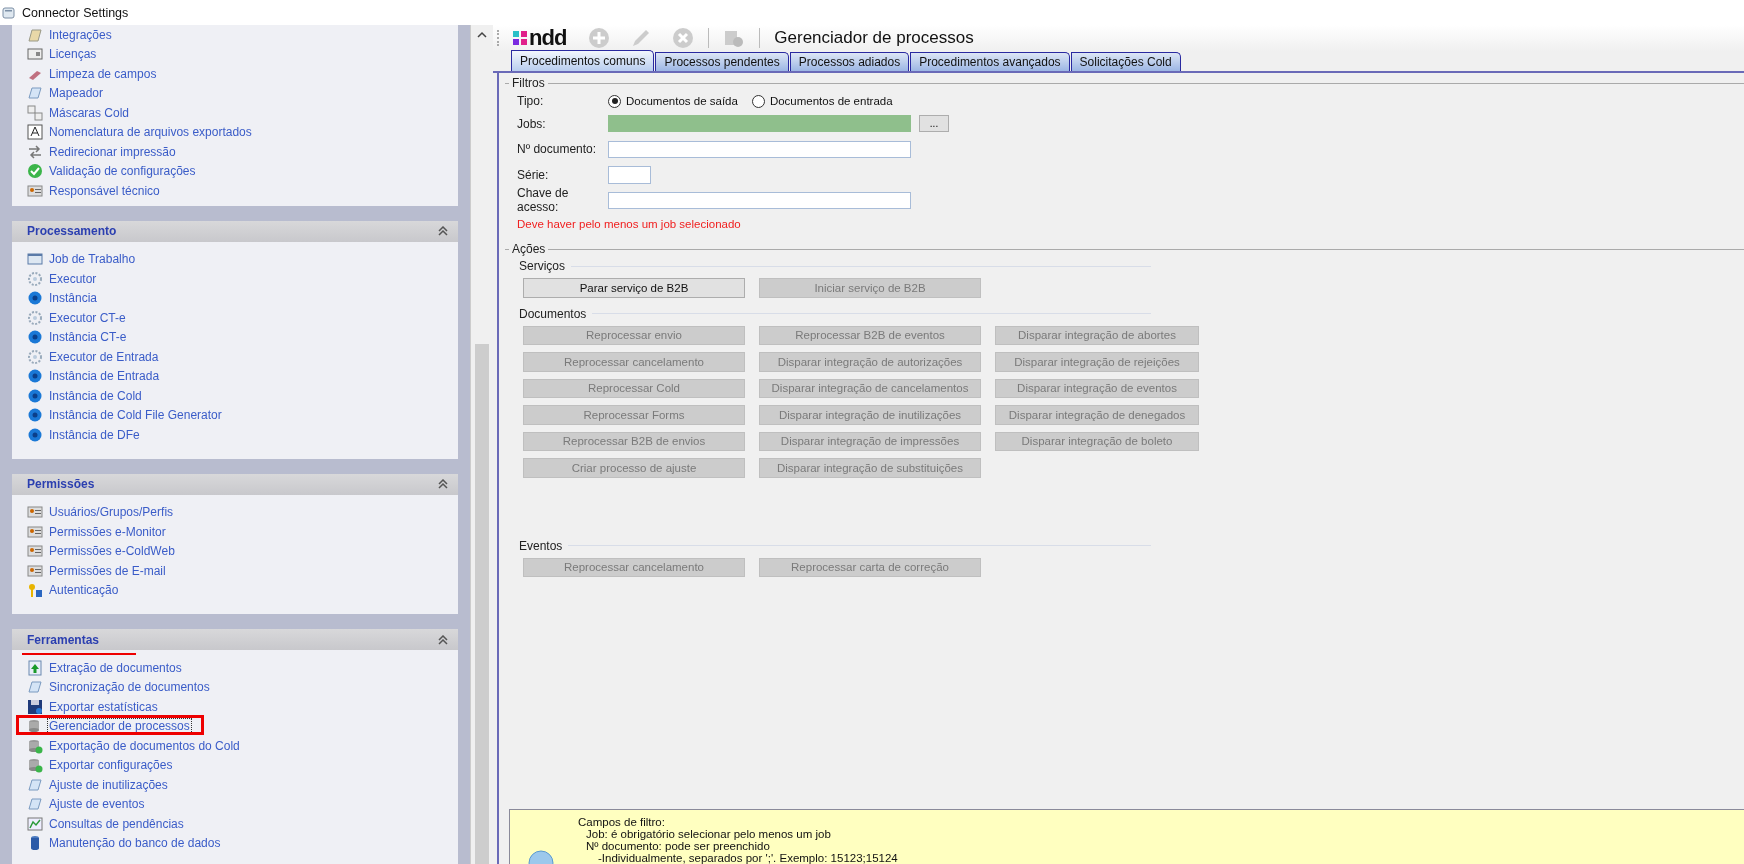 The image size is (1744, 864). I want to click on sidebar-link: Responsável técnico, so click(104, 190).